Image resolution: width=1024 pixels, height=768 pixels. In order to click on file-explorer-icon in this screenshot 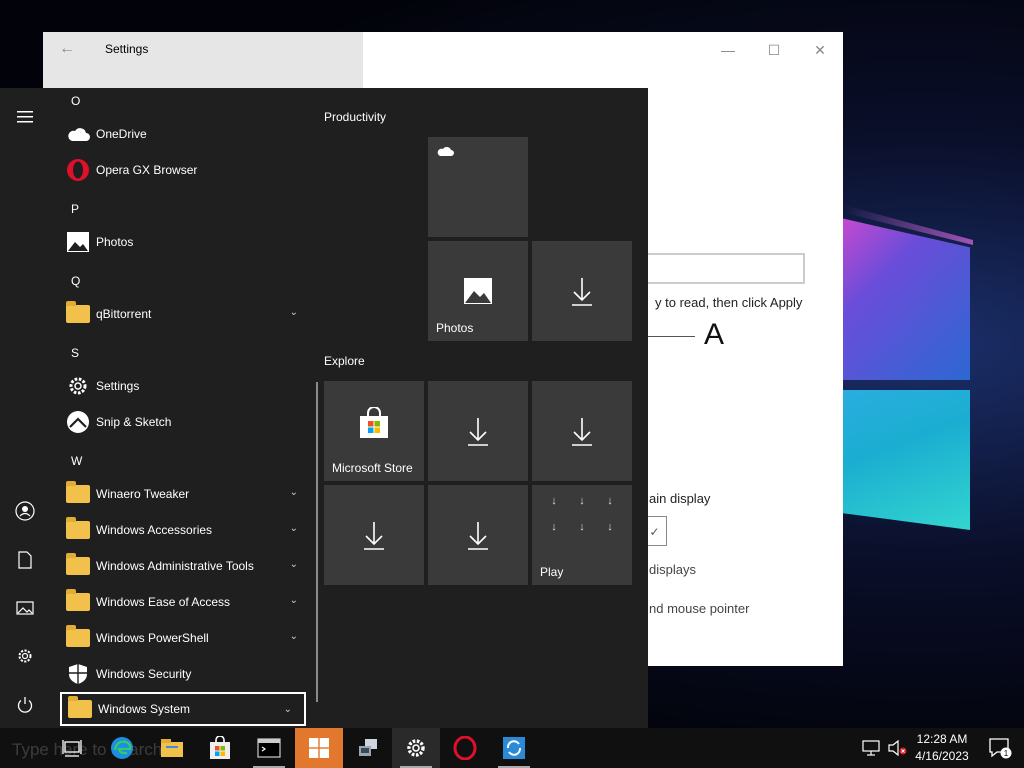, I will do `click(172, 748)`.